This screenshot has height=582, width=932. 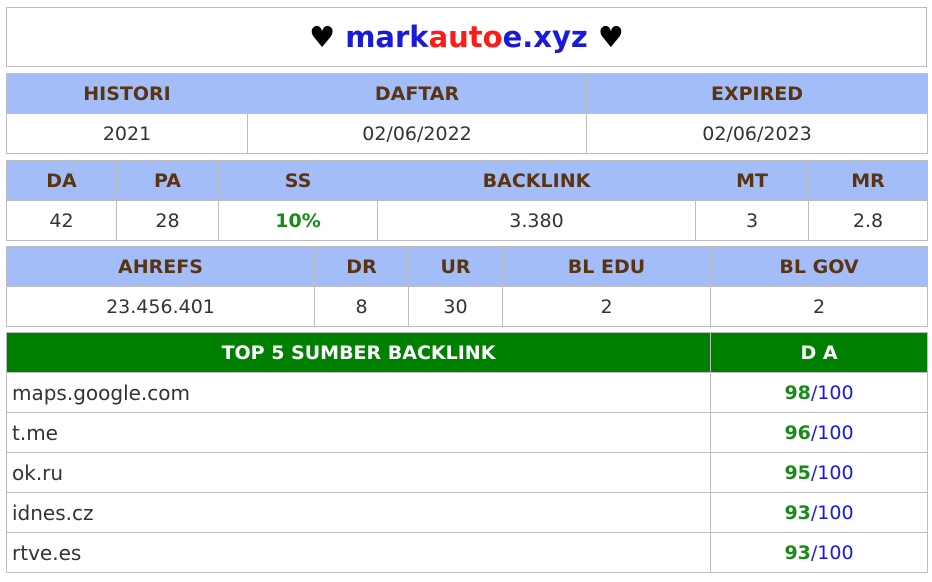 What do you see at coordinates (298, 180) in the screenshot?
I see `header-ss: SS` at bounding box center [298, 180].